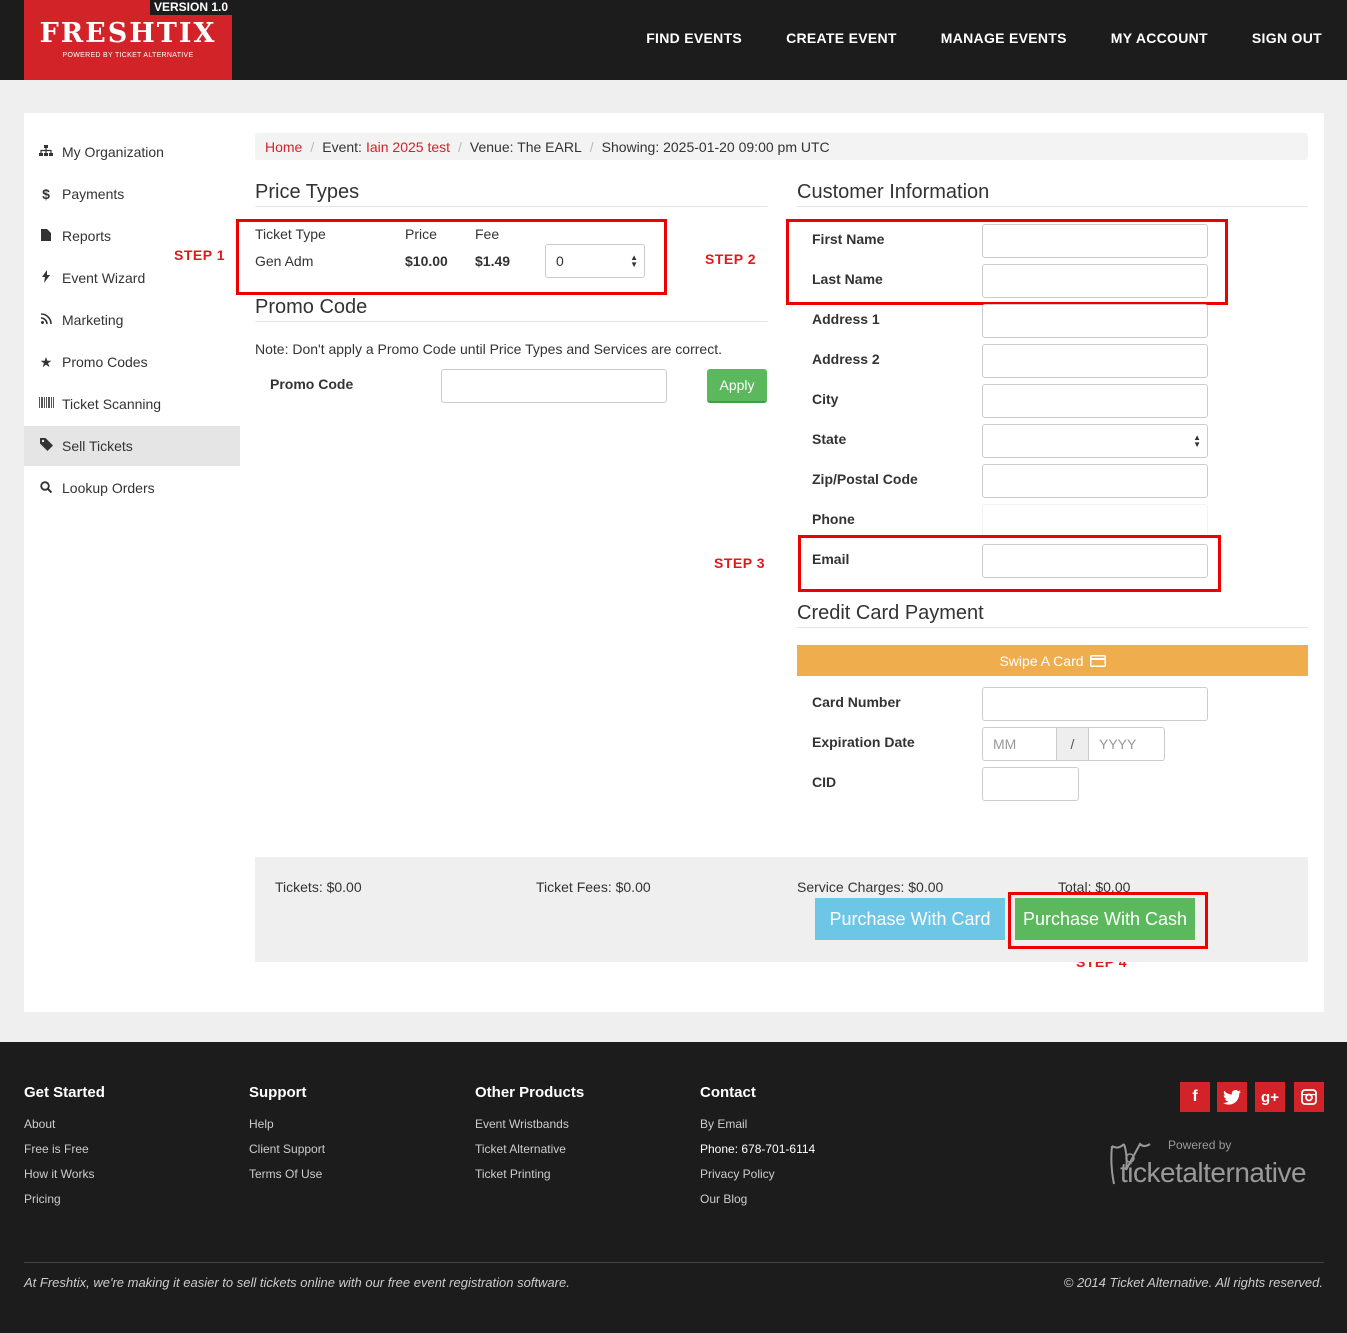  Describe the element at coordinates (1213, 1173) in the screenshot. I see `ticket-alternative-logo: ticketalternative` at that location.